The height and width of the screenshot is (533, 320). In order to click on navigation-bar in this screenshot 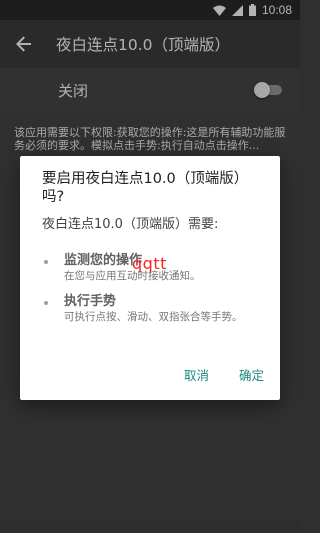, I will do `click(150, 526)`.